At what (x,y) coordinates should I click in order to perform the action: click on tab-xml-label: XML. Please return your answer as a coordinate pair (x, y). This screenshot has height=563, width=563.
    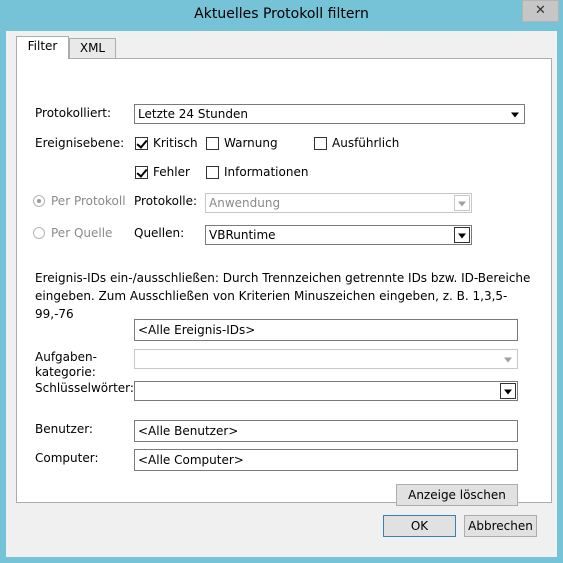
    Looking at the image, I should click on (92, 48).